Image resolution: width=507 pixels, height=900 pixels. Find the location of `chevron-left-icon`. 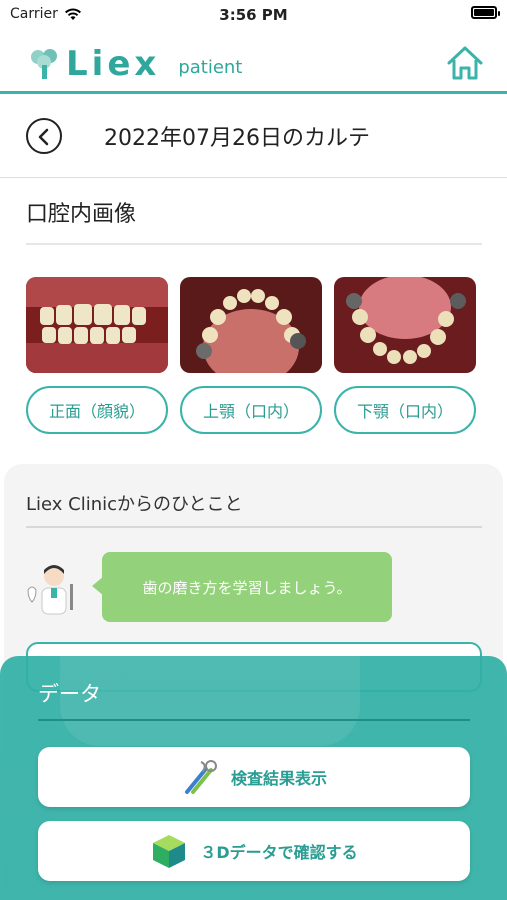

chevron-left-icon is located at coordinates (43, 137).